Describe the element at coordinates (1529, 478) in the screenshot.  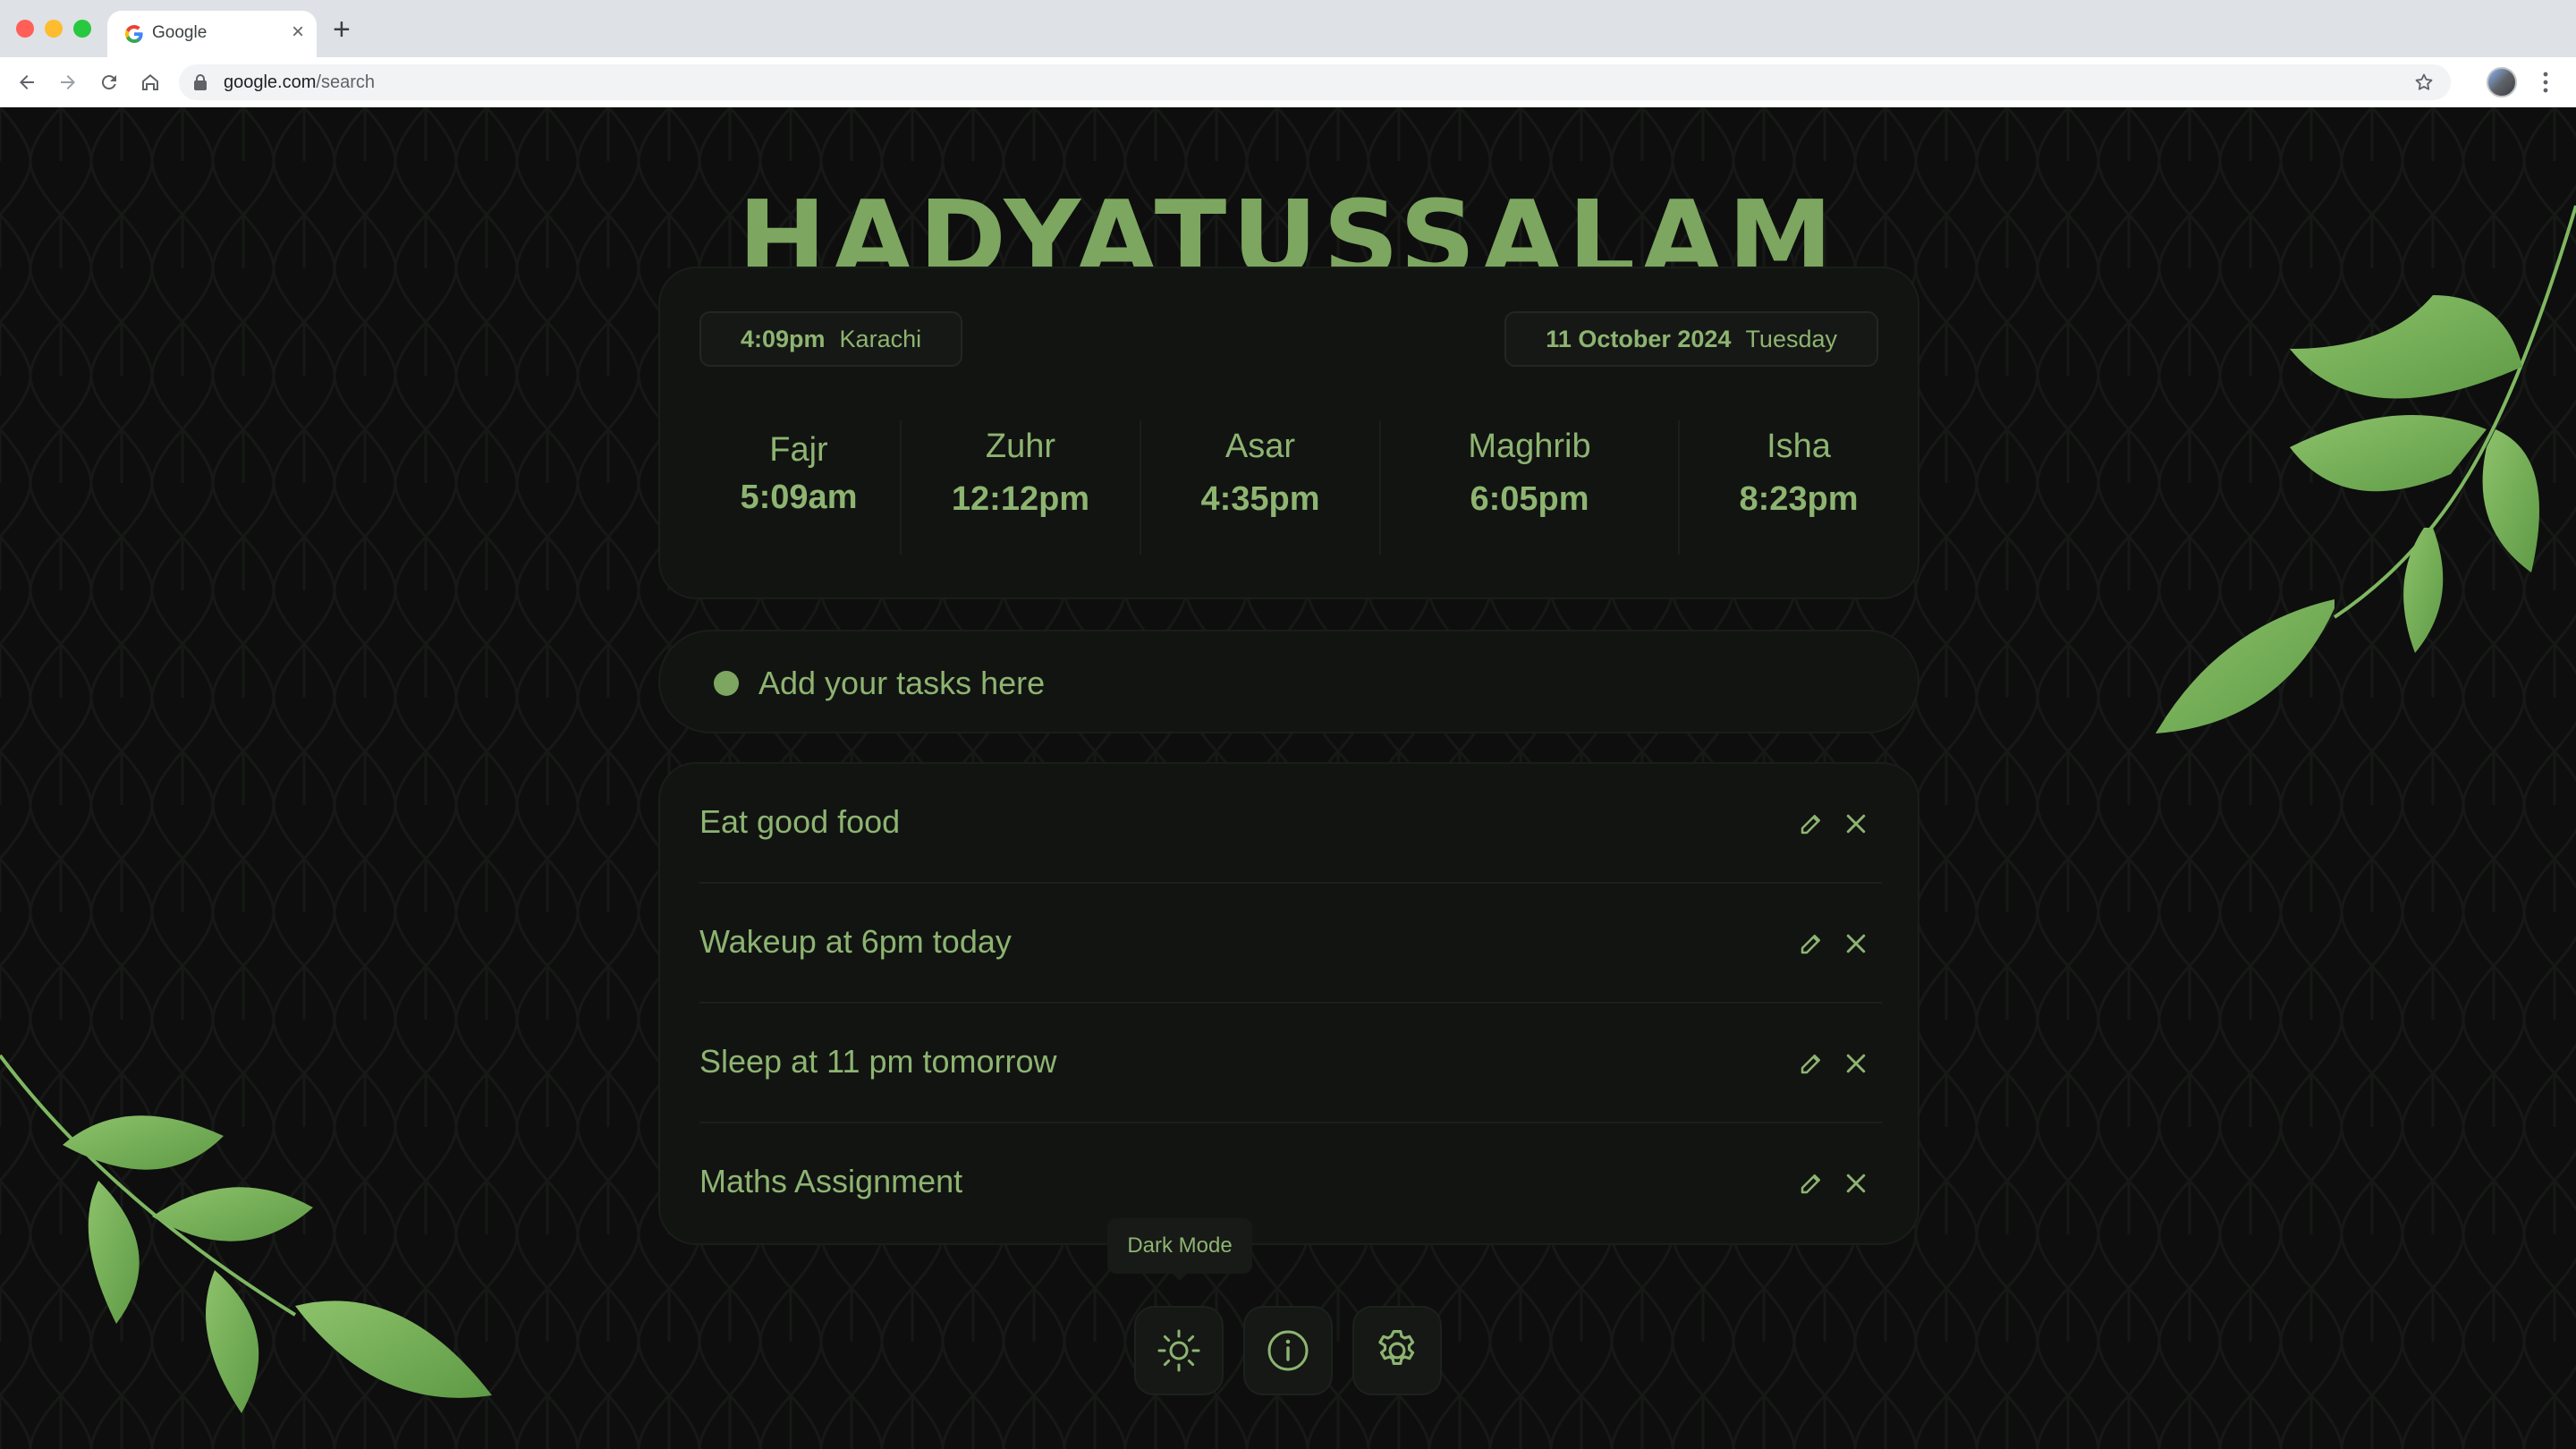
I see `prayer-maghrib: Maghrib 6:05pm` at that location.